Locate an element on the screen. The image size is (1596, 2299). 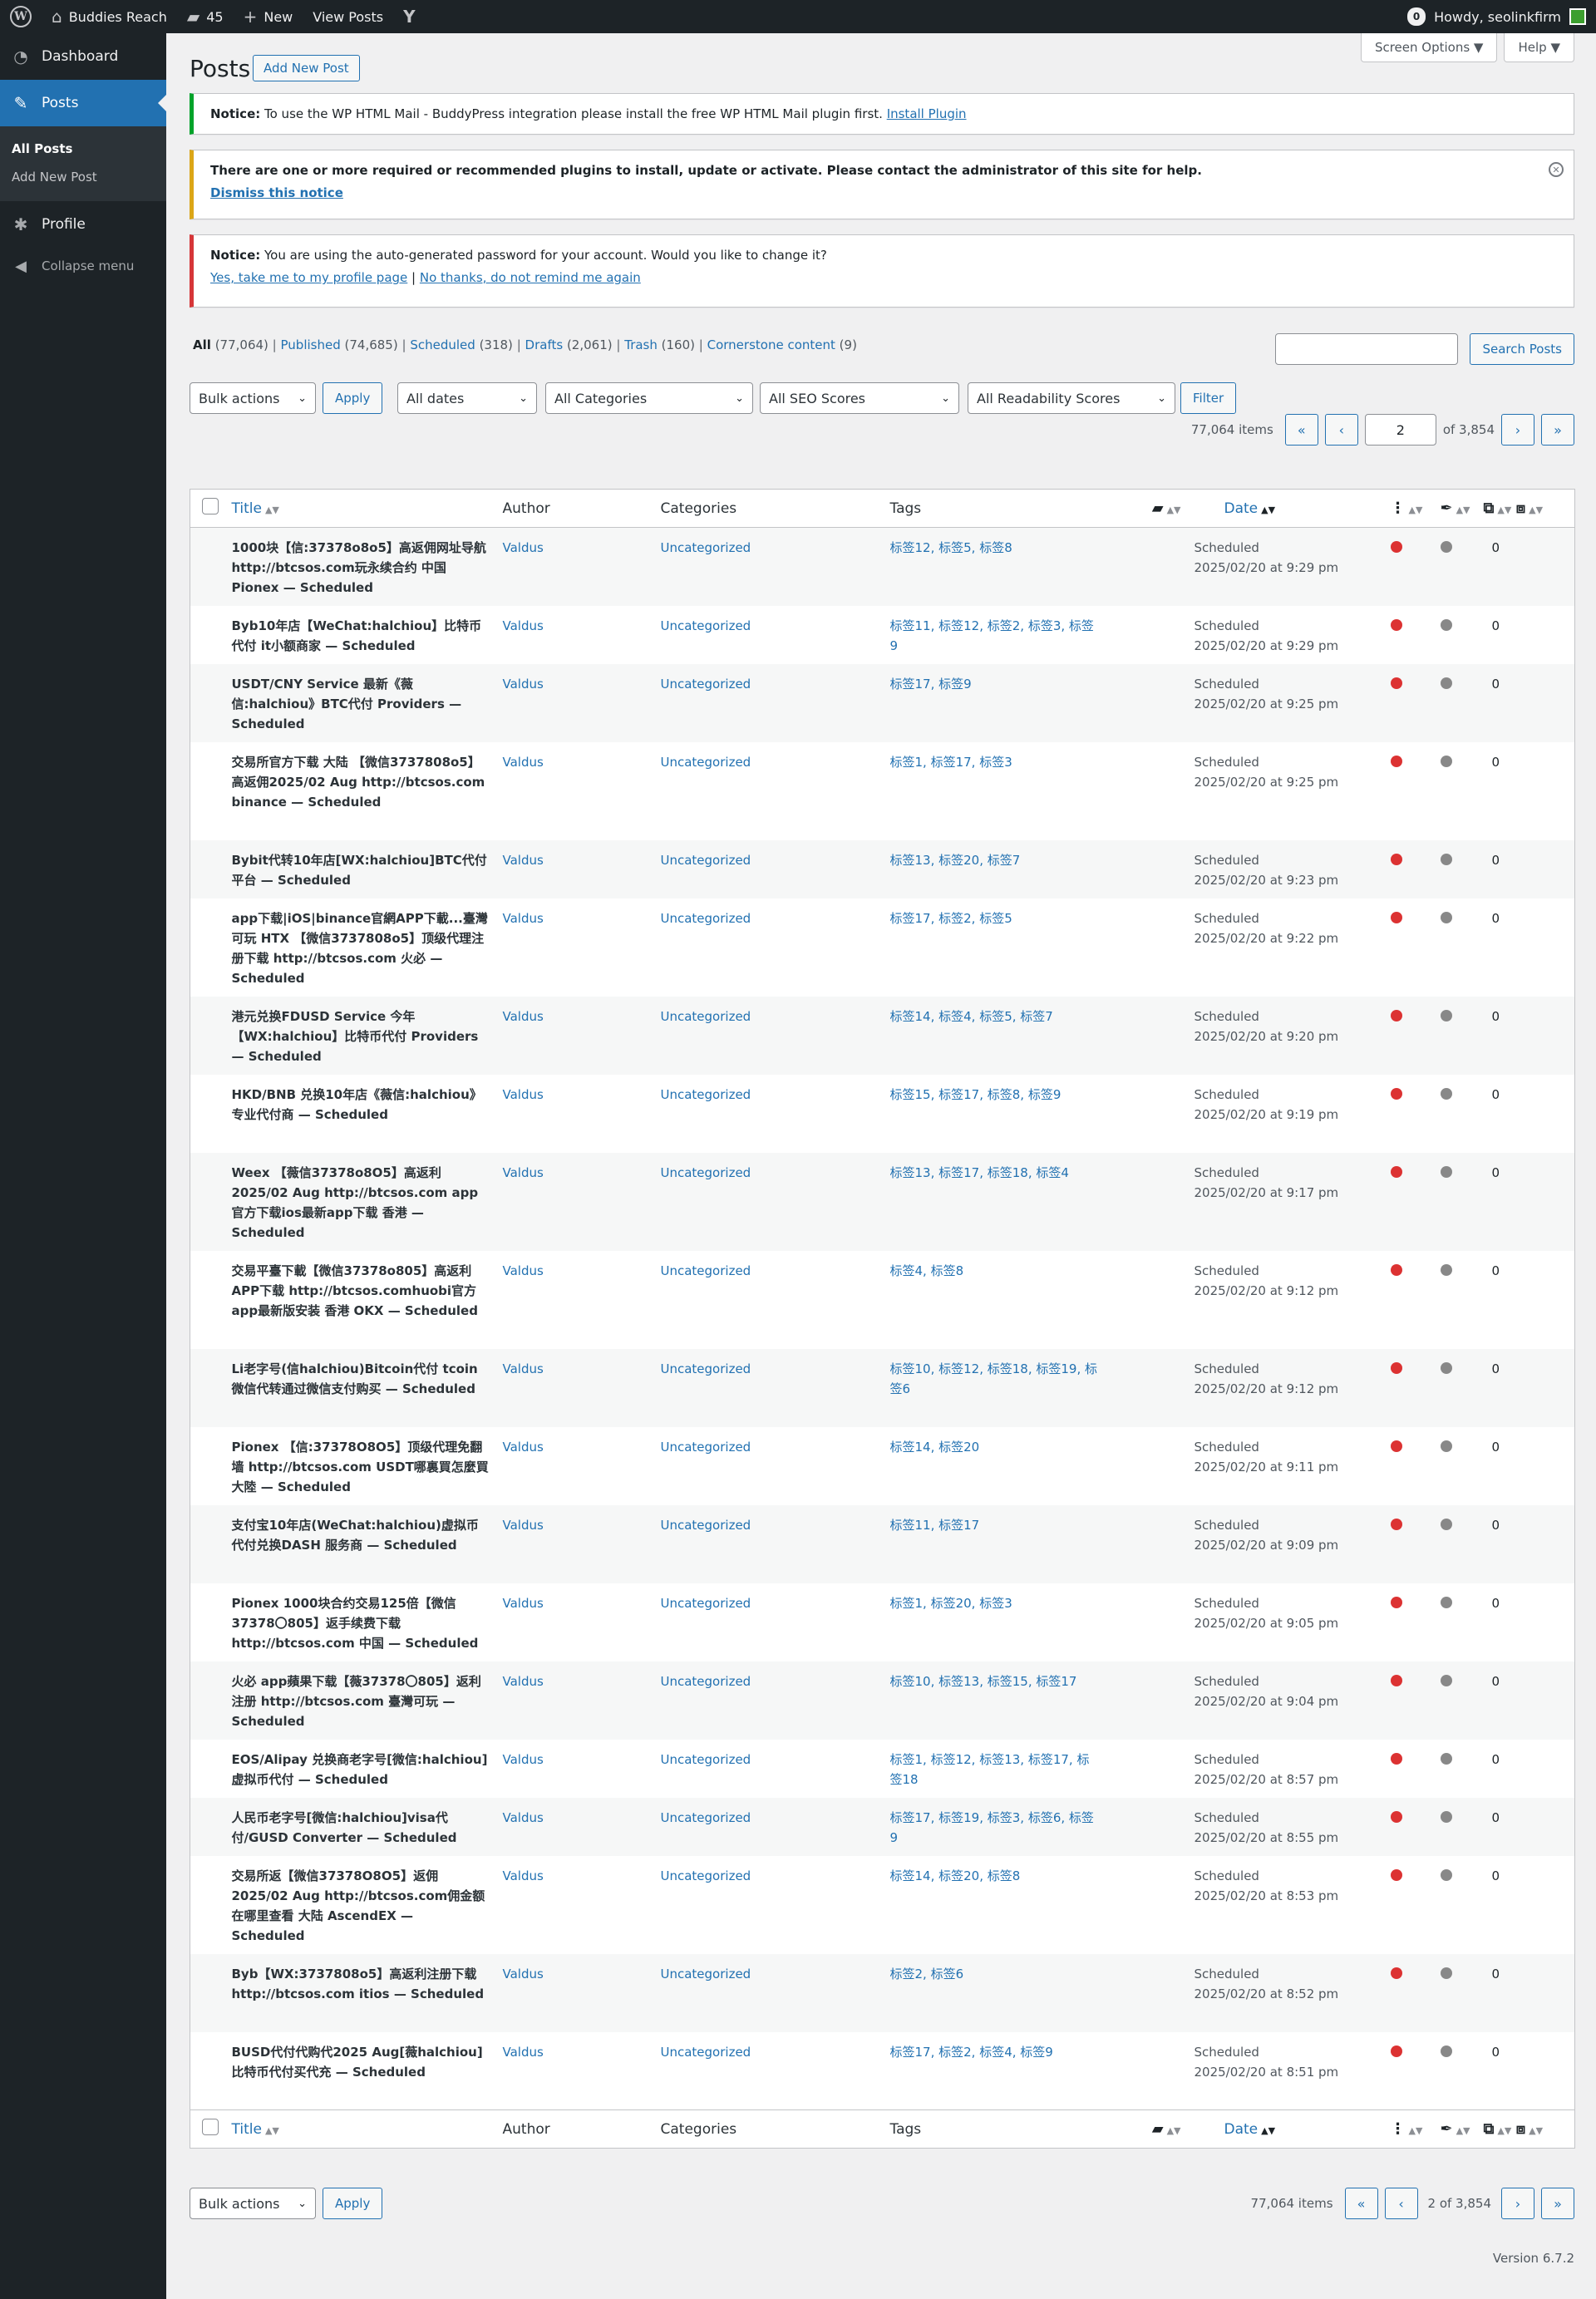
column-links-bottom: ⧉ ▲▼ ⧈ ▲▼ is located at coordinates (1525, 2129).